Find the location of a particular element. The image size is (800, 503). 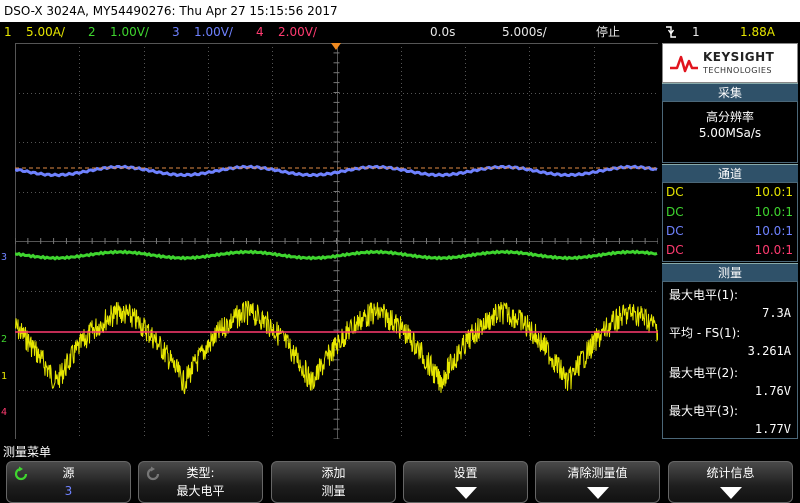

acquisition-mode: 高分辨率 is located at coordinates (729, 117).